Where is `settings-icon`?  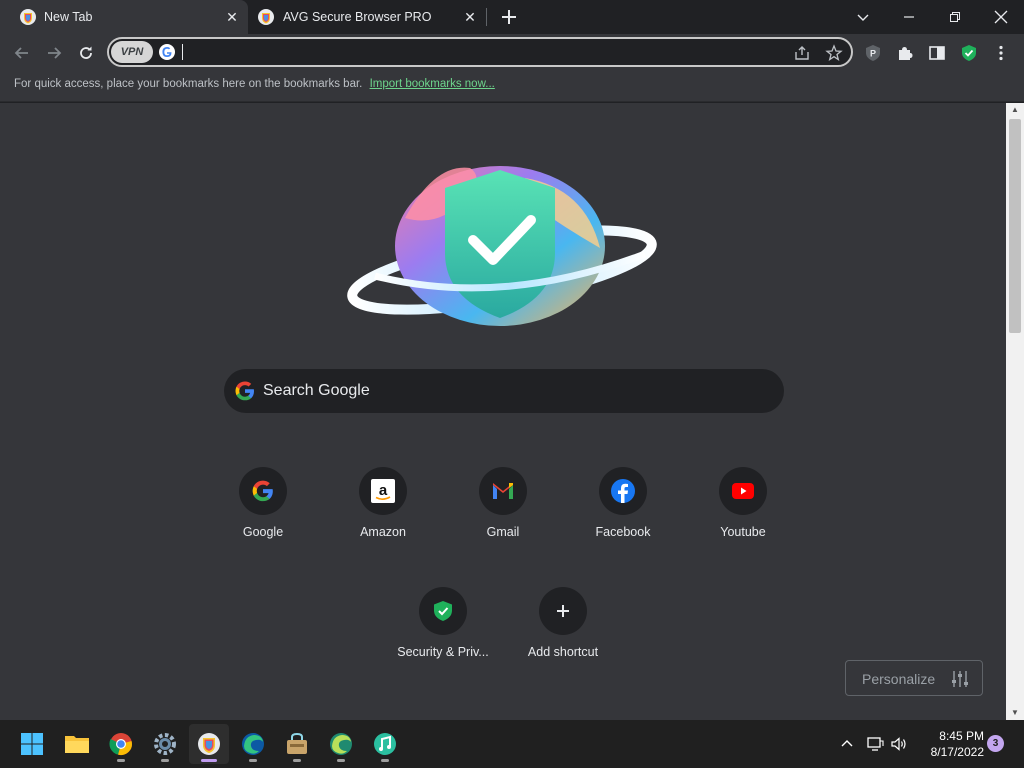
settings-icon is located at coordinates (165, 744).